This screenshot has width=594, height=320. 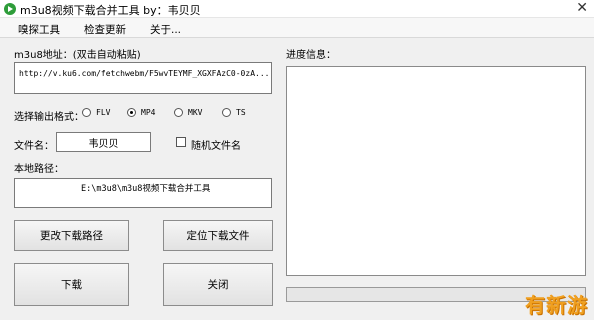 I want to click on local-path-label: 本地路径：, so click(x=39, y=169).